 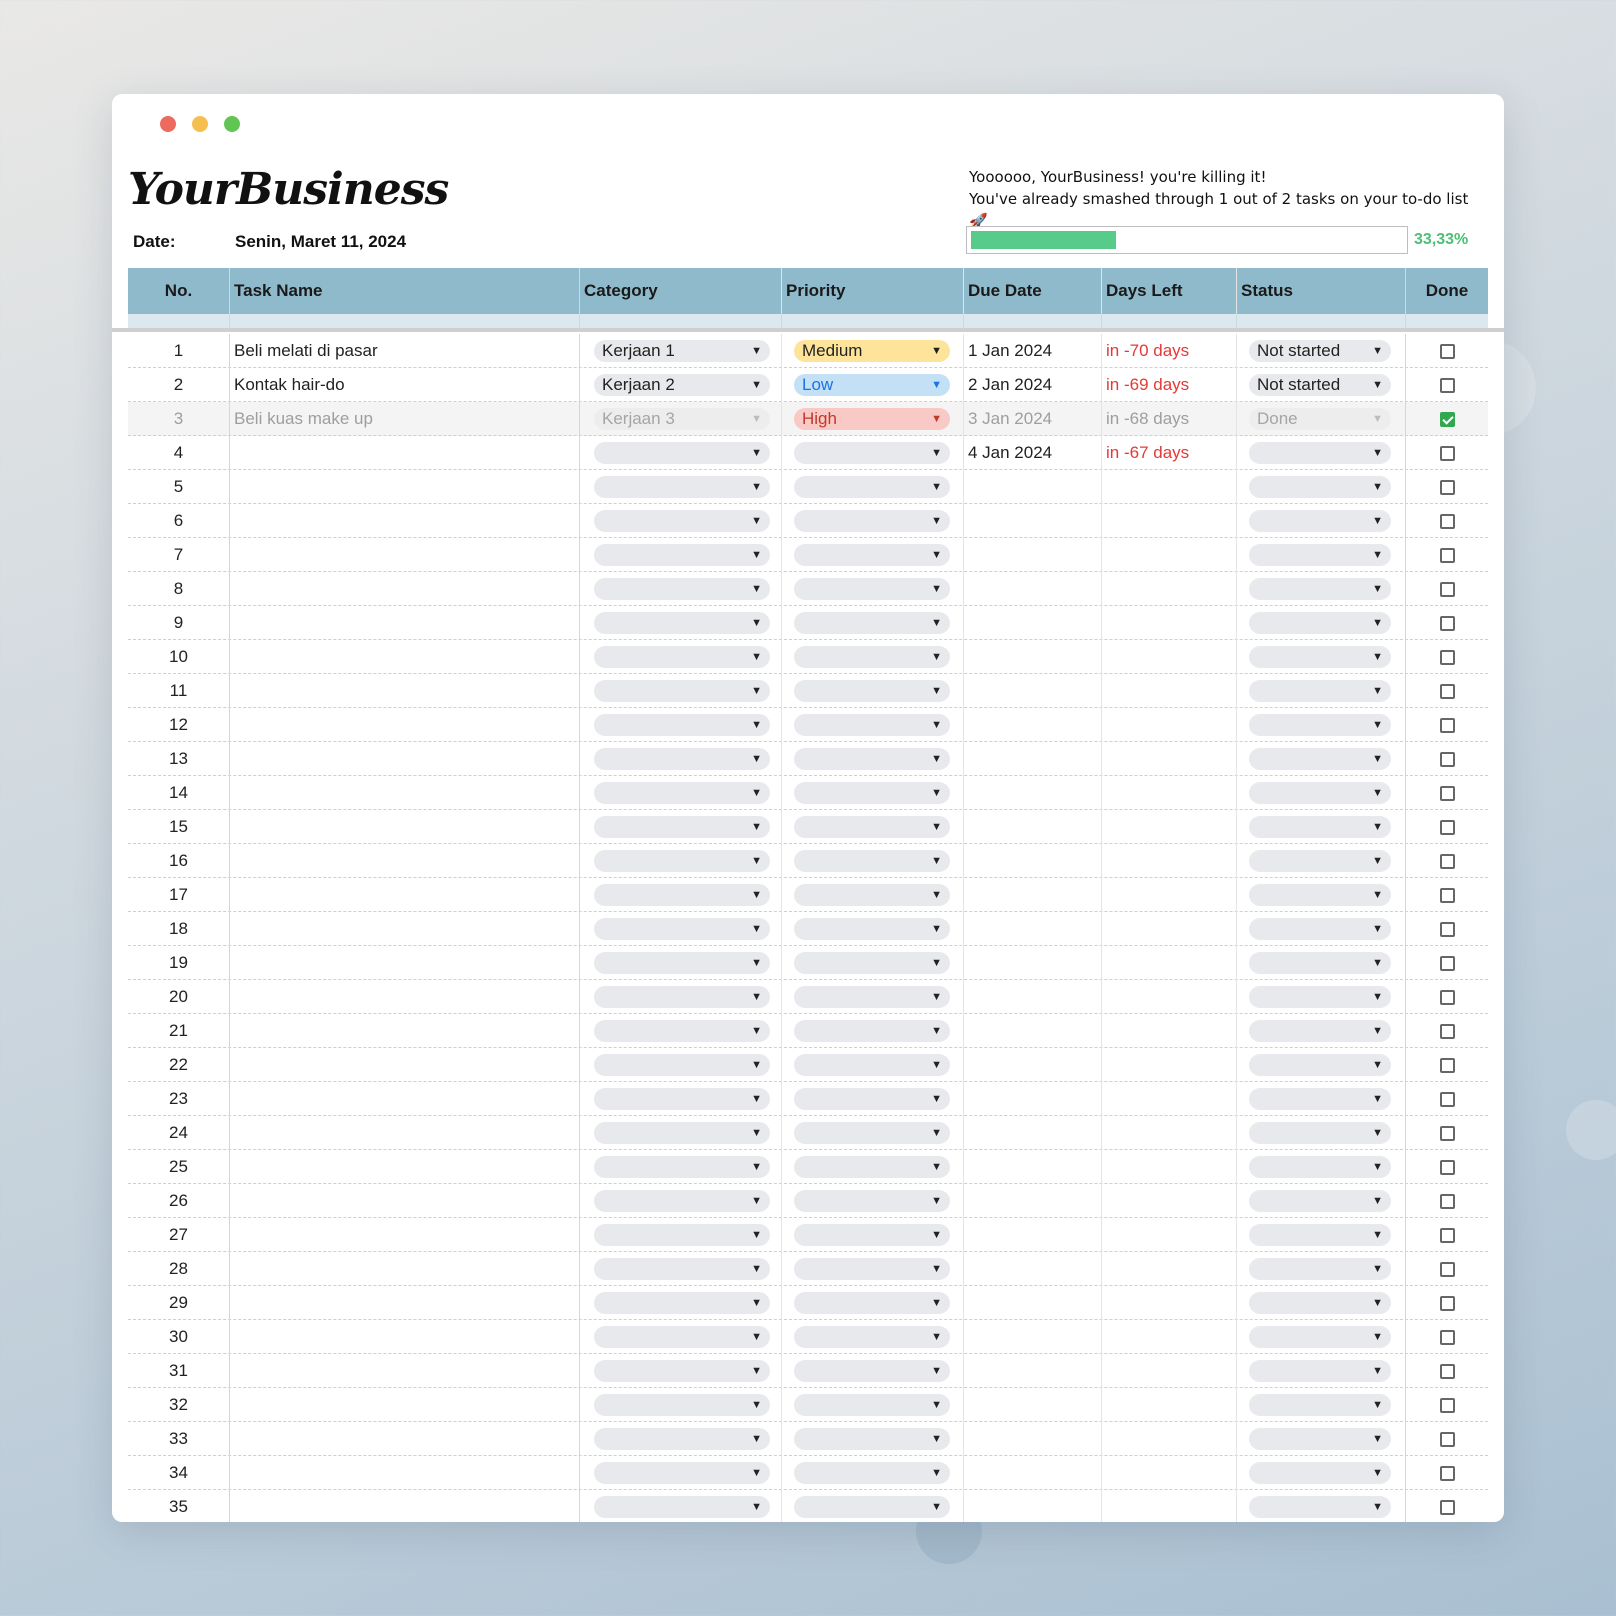 What do you see at coordinates (681, 291) in the screenshot?
I see `column-header-category: Category` at bounding box center [681, 291].